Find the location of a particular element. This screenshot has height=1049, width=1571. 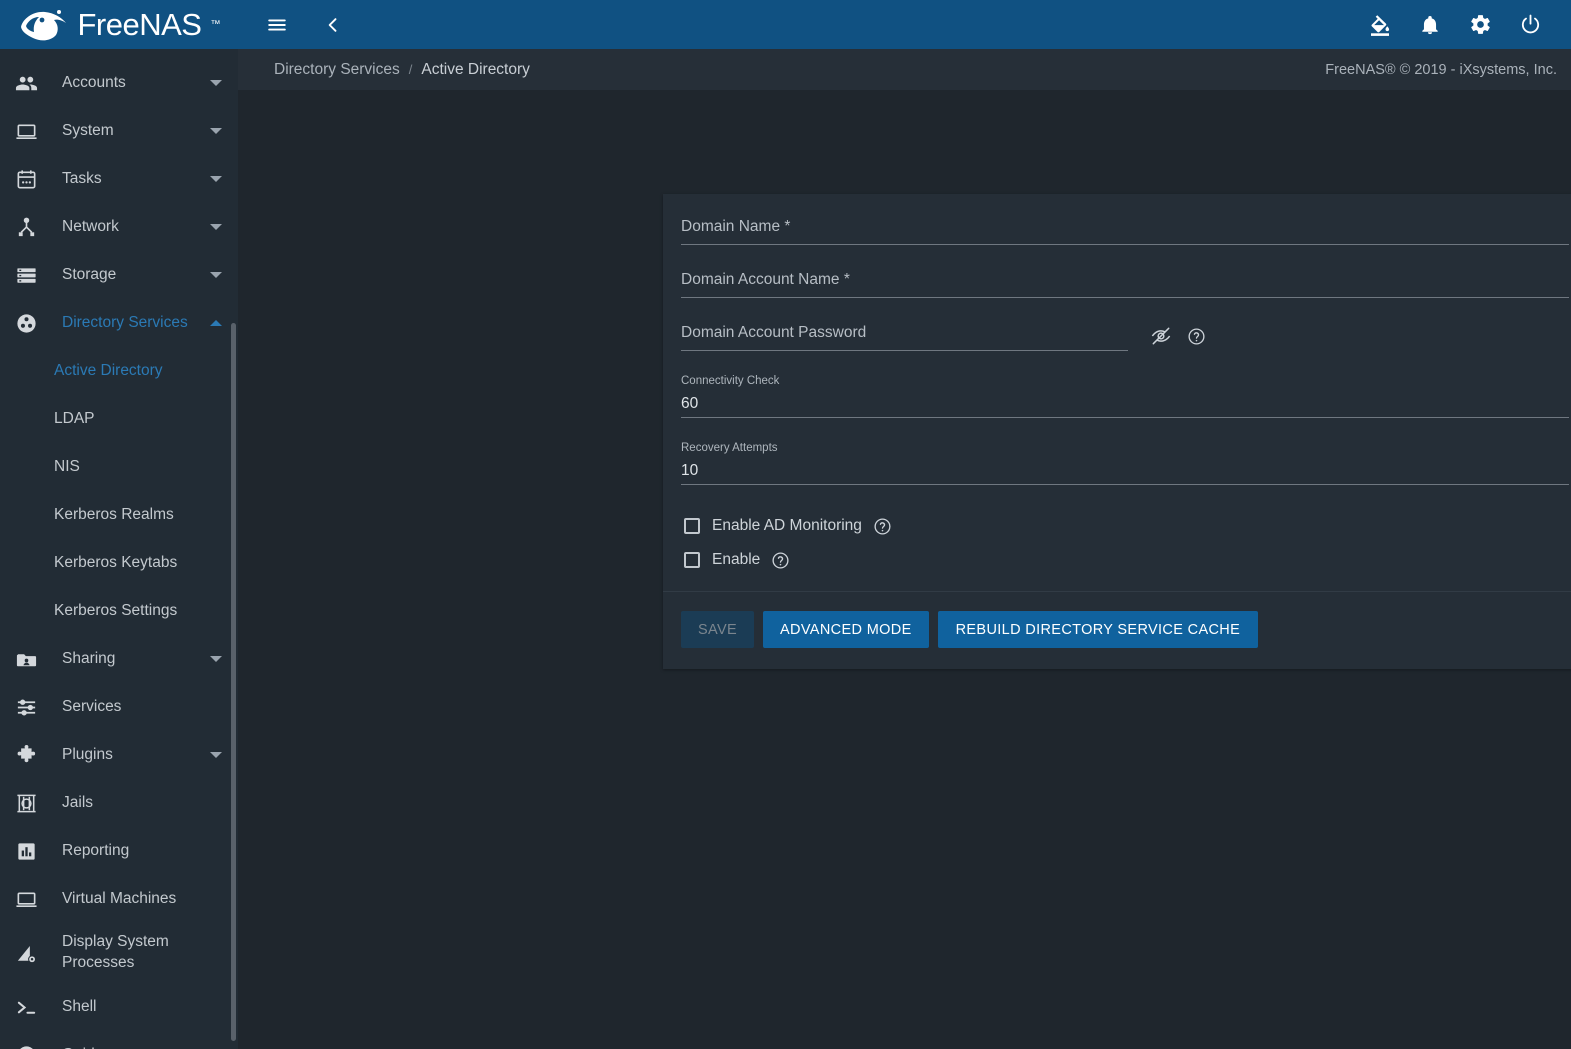

sidebar-item-jails: Jails is located at coordinates (119, 803).